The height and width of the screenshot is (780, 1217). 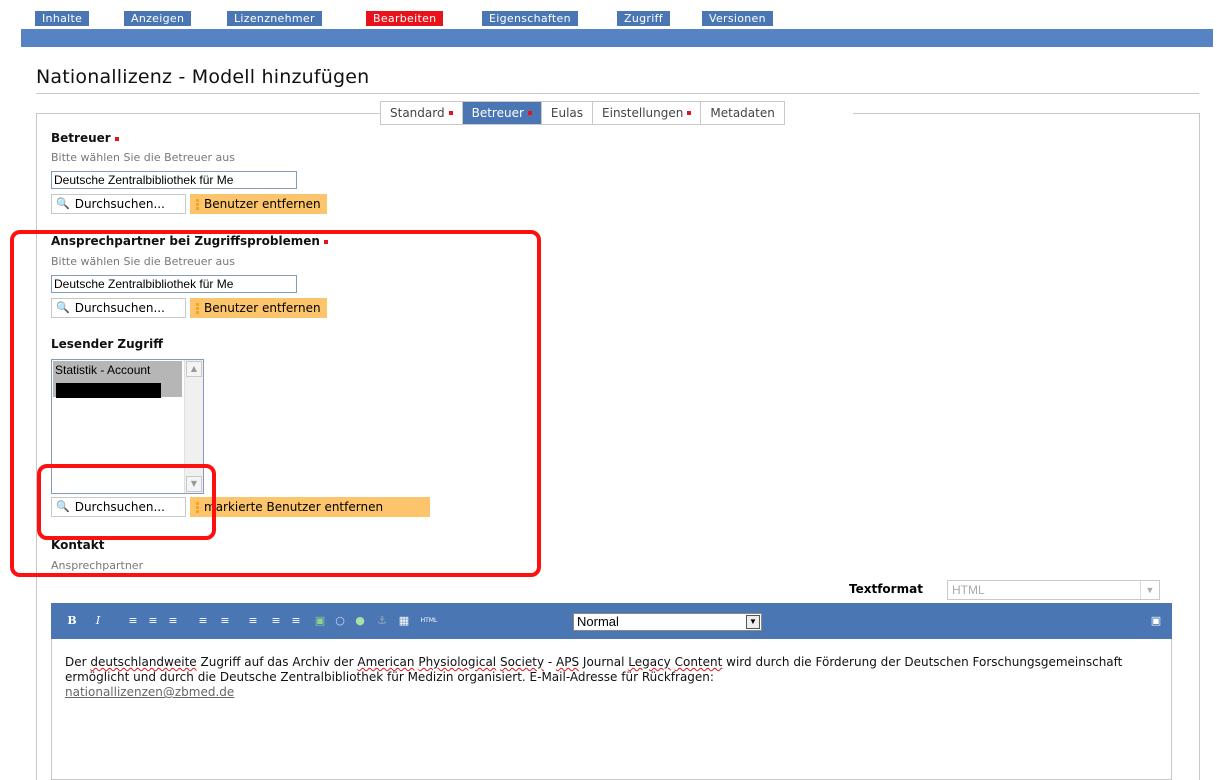 What do you see at coordinates (78, 662) in the screenshot?
I see `text: Der` at bounding box center [78, 662].